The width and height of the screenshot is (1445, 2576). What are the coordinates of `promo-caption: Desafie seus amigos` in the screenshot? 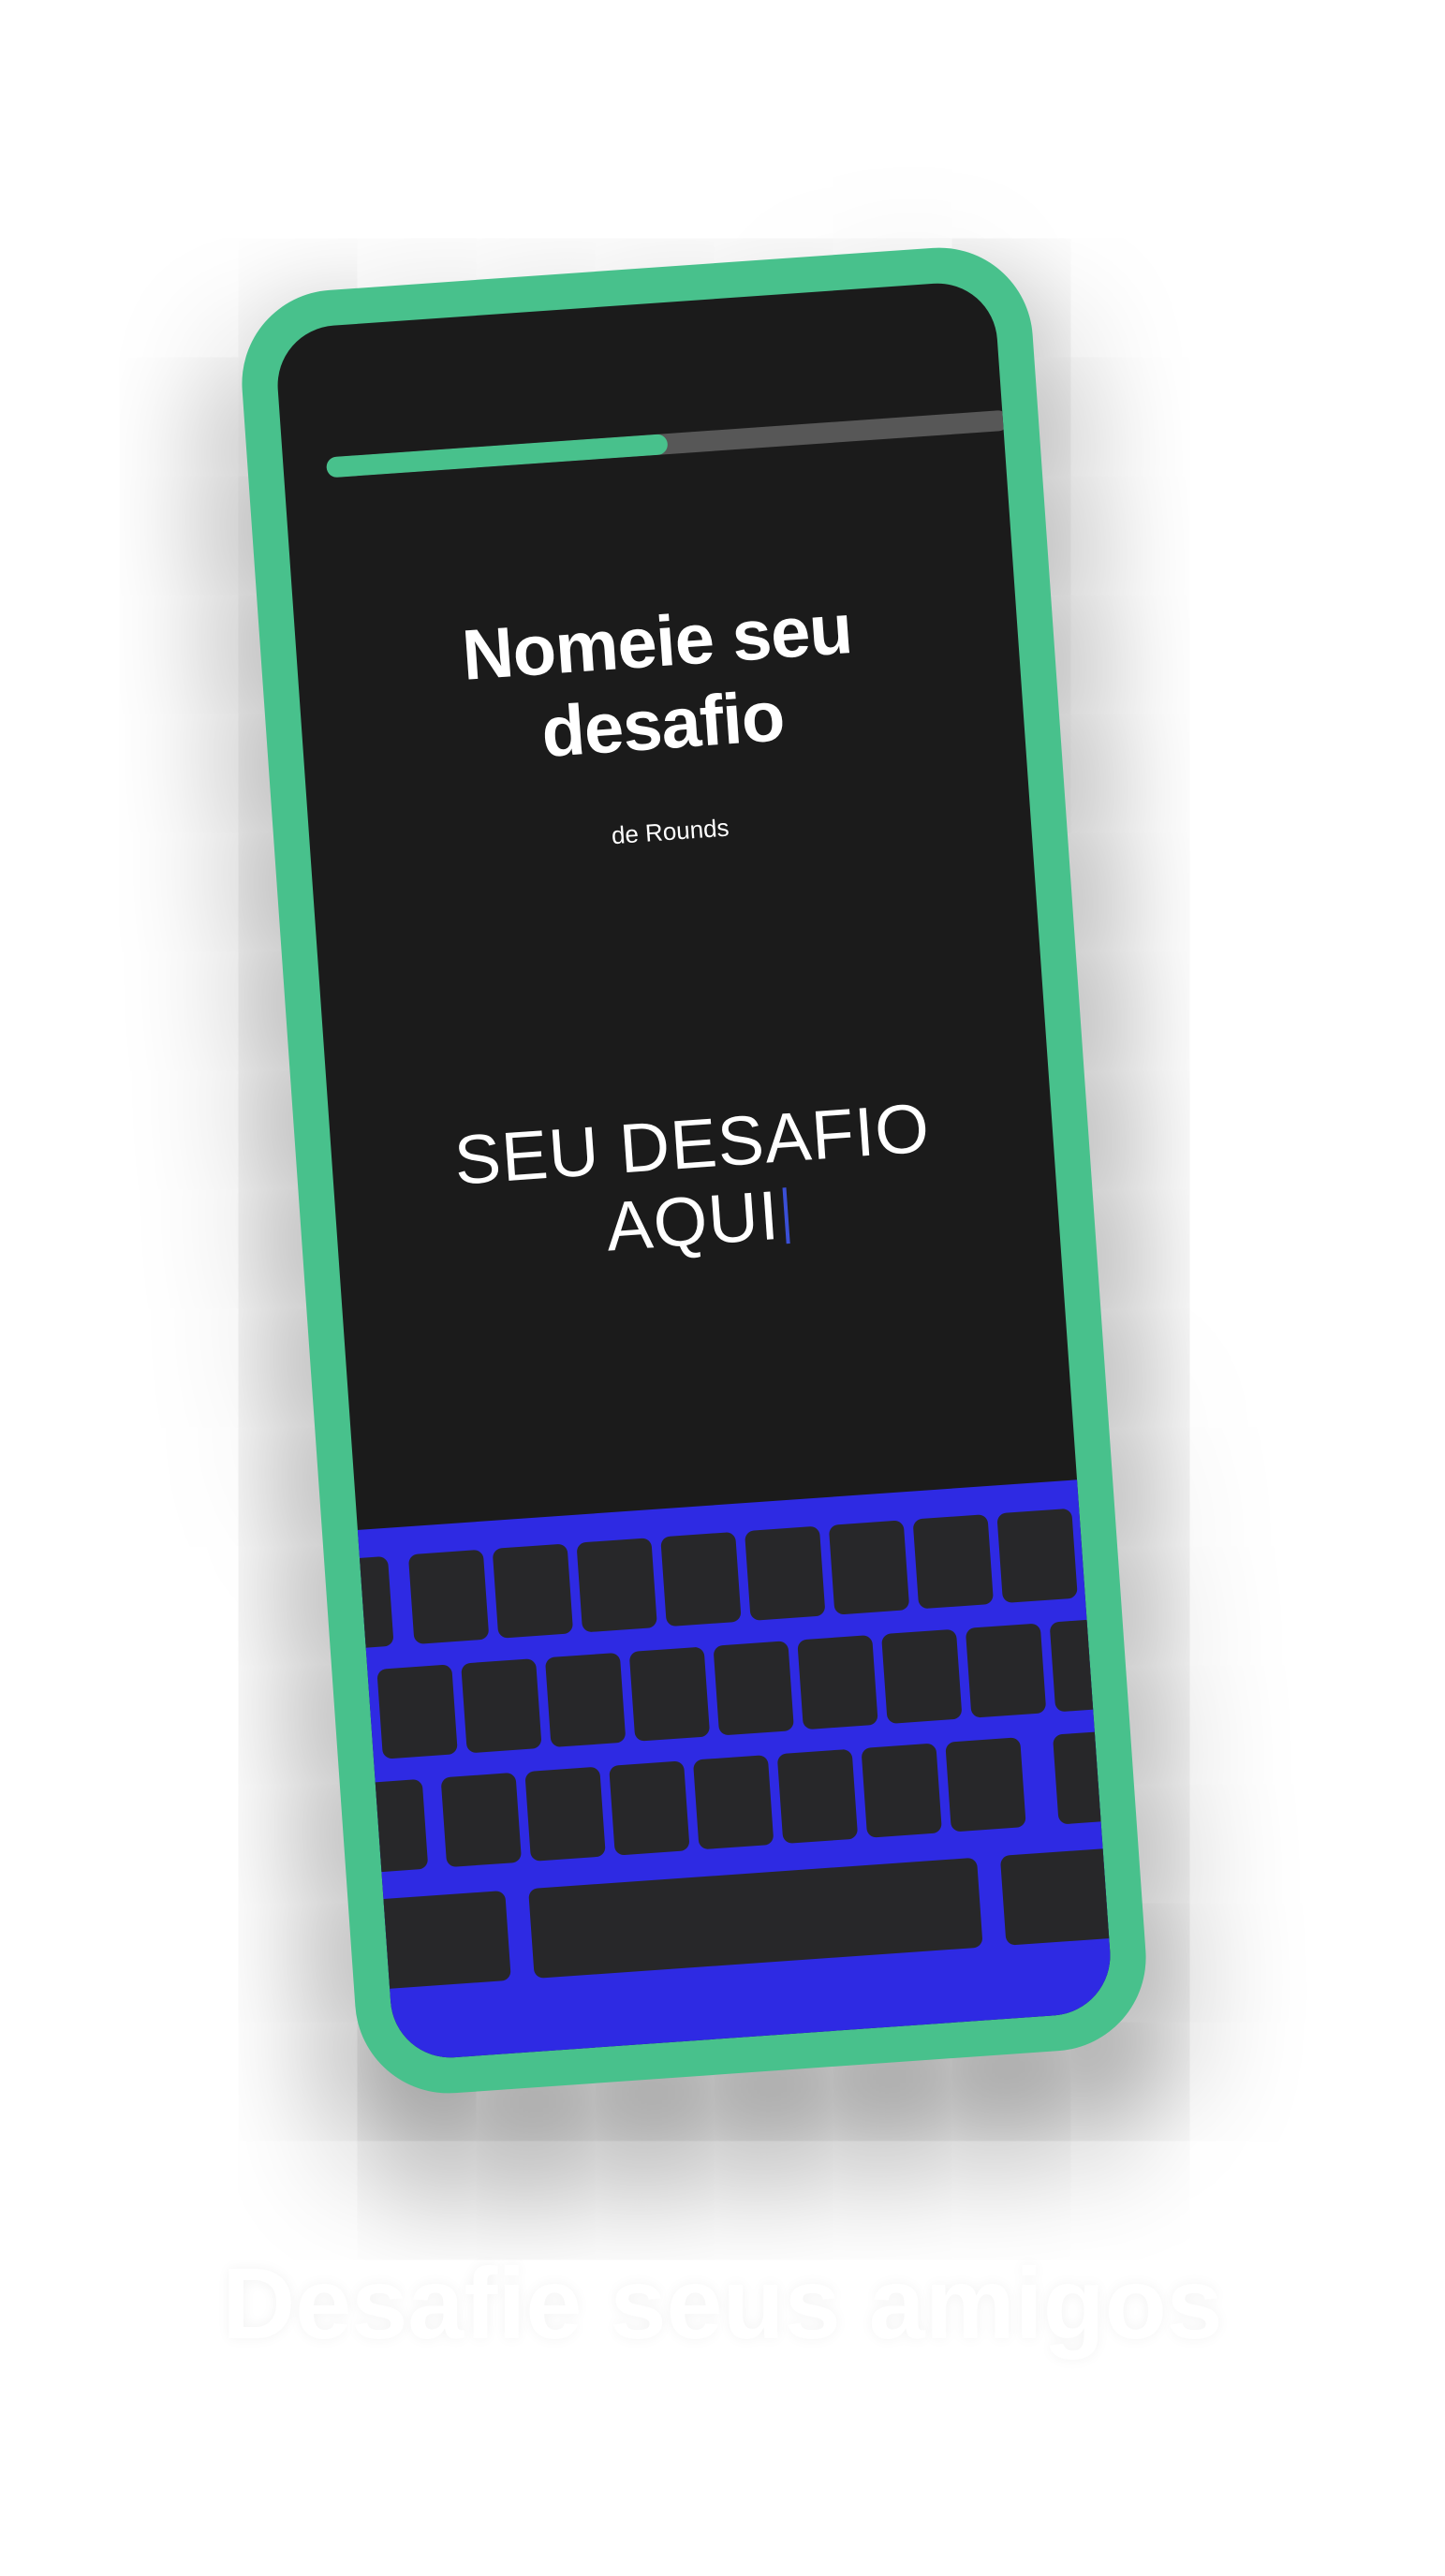 It's located at (722, 2303).